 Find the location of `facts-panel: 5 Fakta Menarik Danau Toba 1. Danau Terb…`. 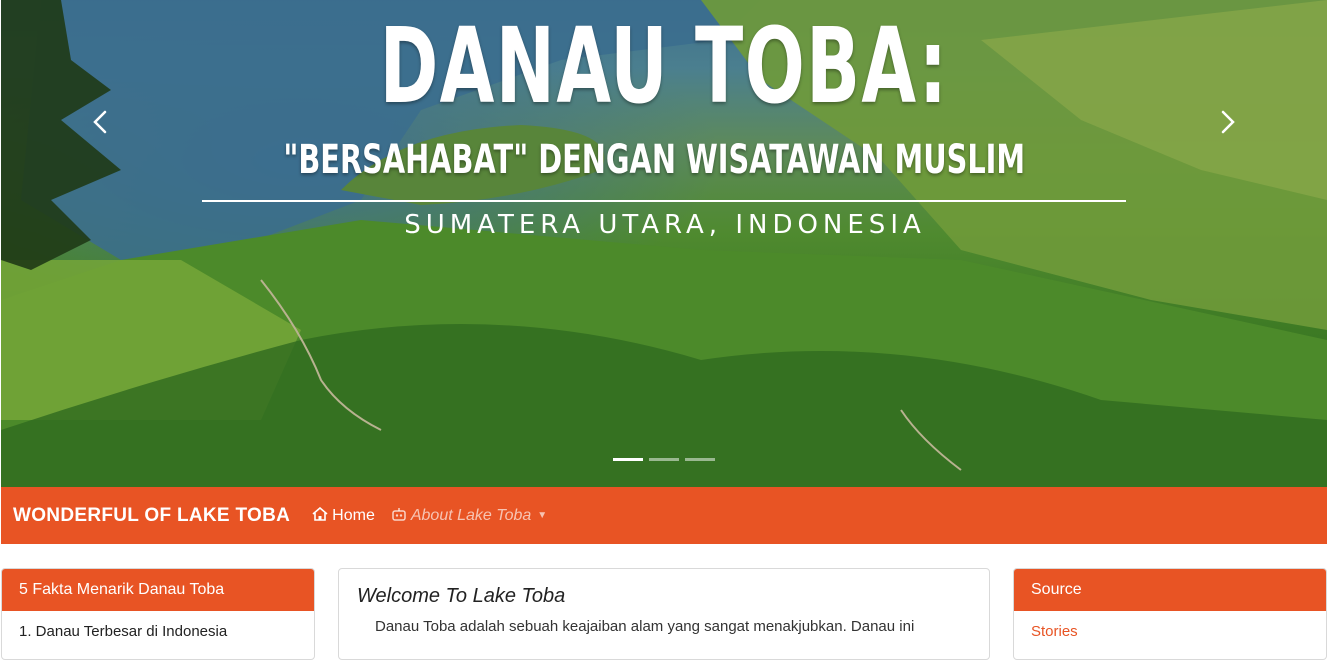

facts-panel: 5 Fakta Menarik Danau Toba 1. Danau Terb… is located at coordinates (158, 614).